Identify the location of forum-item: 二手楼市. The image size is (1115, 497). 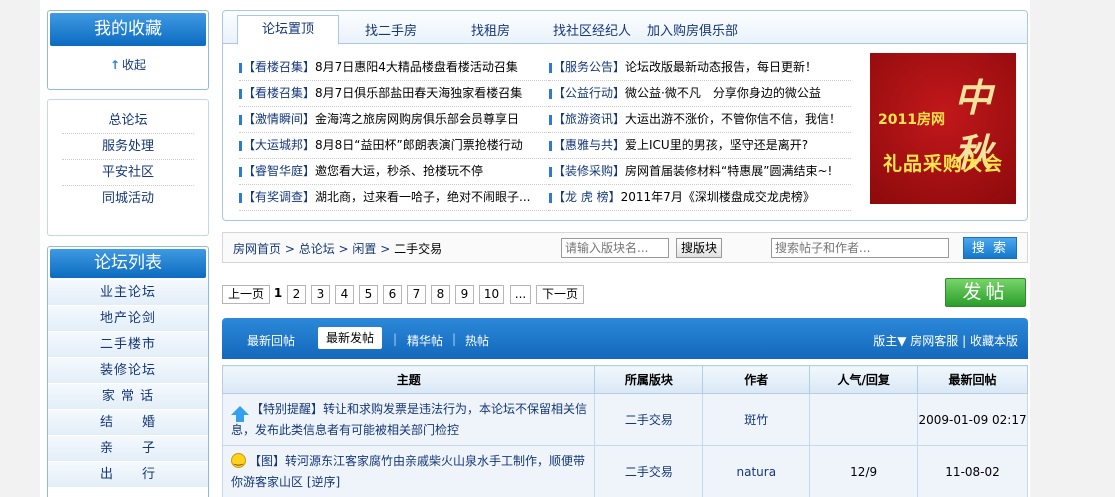
(128, 345).